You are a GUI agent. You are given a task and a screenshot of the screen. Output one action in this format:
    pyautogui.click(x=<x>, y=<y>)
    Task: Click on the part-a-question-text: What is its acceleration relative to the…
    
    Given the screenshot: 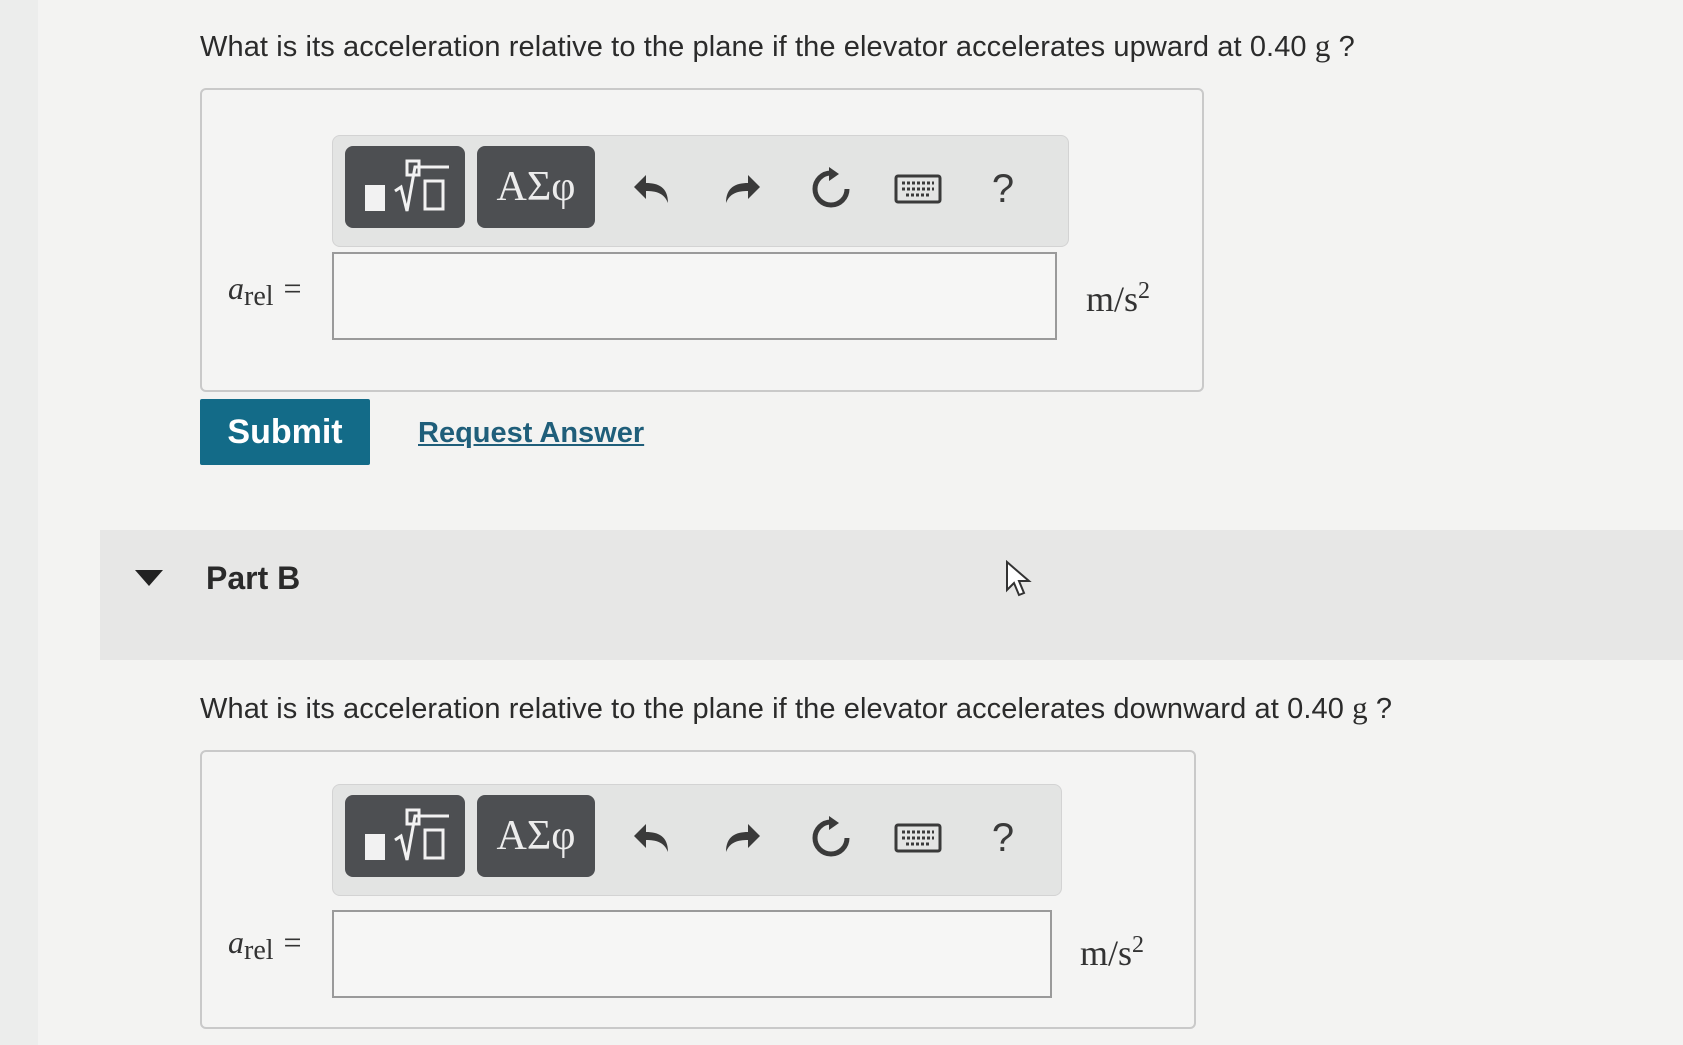 What is the action you would take?
    pyautogui.click(x=753, y=47)
    